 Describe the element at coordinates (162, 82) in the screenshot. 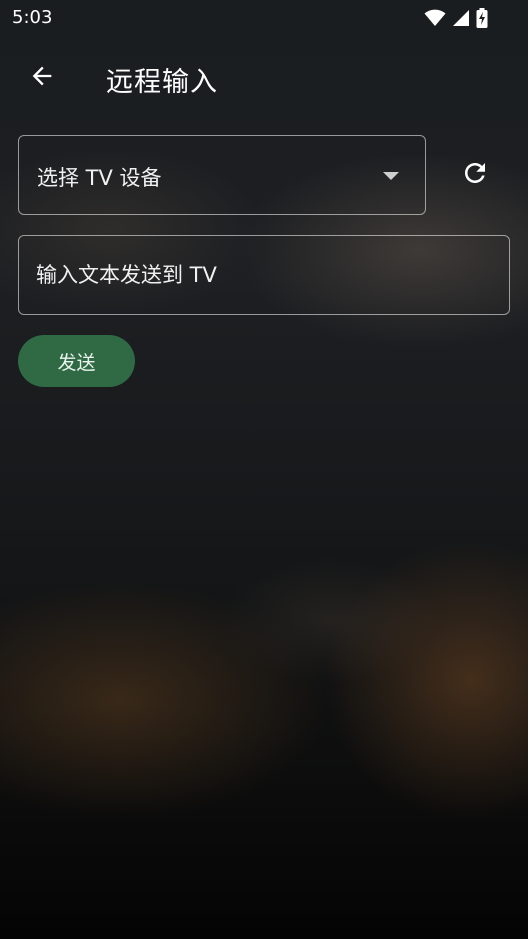

I see `page-title: 远程输入` at that location.